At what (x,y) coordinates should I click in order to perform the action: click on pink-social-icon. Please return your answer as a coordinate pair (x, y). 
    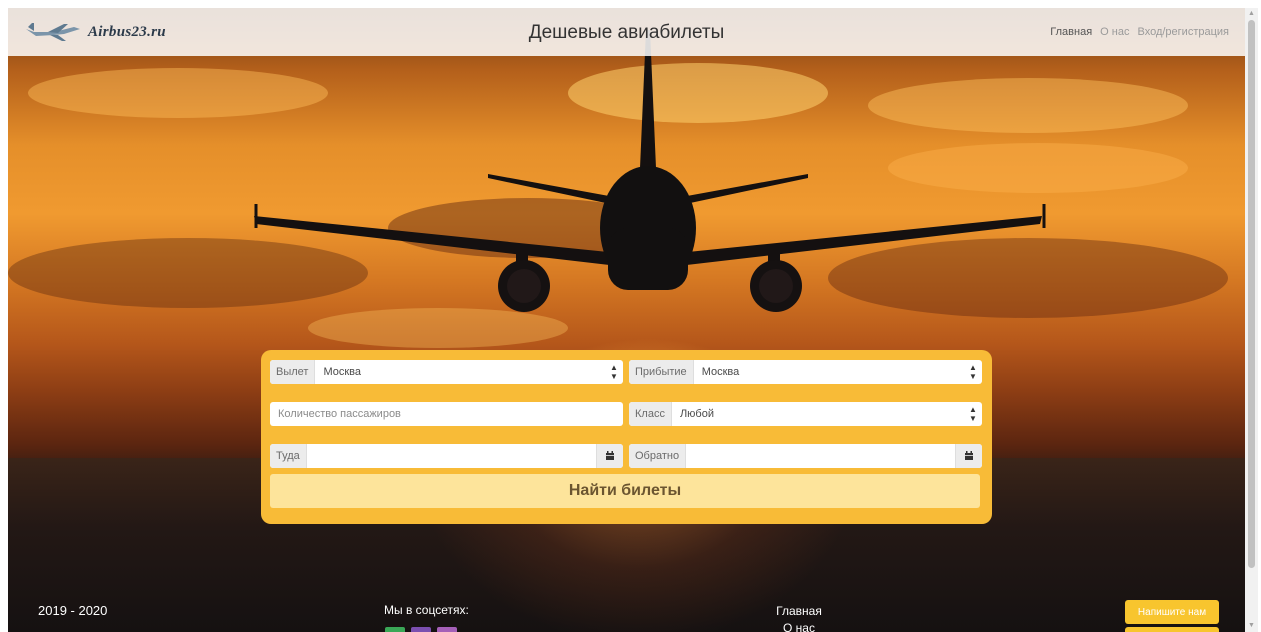
    Looking at the image, I should click on (447, 629).